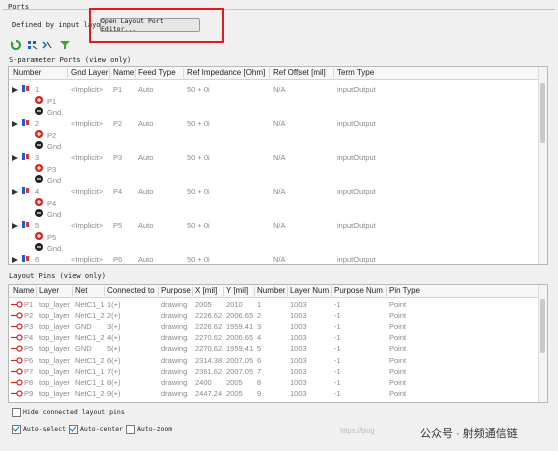  Describe the element at coordinates (259, 371) in the screenshot. I see `pin-cell: 7` at that location.